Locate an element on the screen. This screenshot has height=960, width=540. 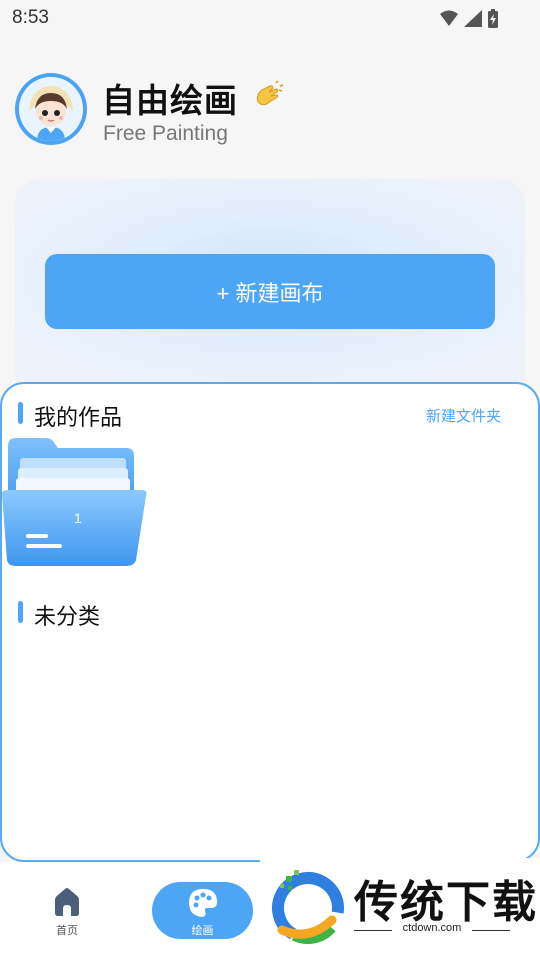
girl-avatar-illustration is located at coordinates (51, 109).